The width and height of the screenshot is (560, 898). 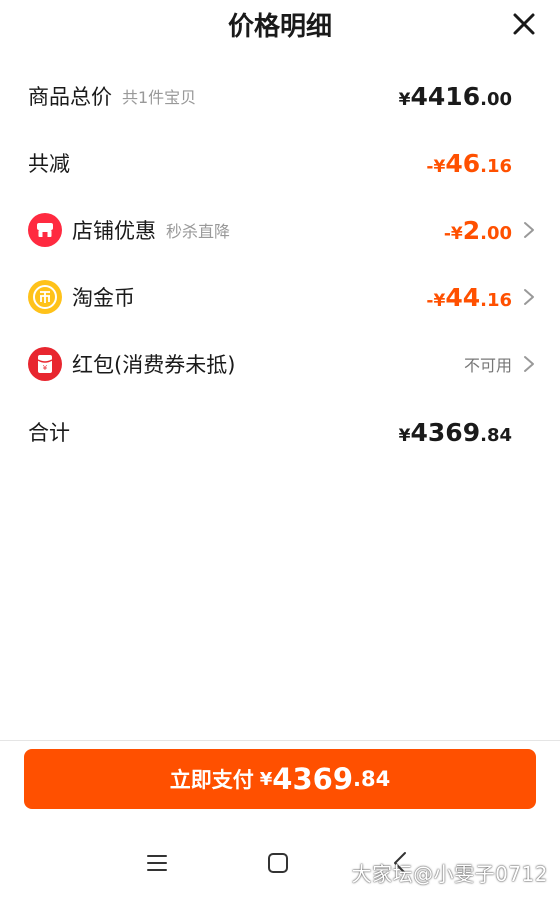 I want to click on system-nav-bar: 大家坛@小雯子0712, so click(x=280, y=864).